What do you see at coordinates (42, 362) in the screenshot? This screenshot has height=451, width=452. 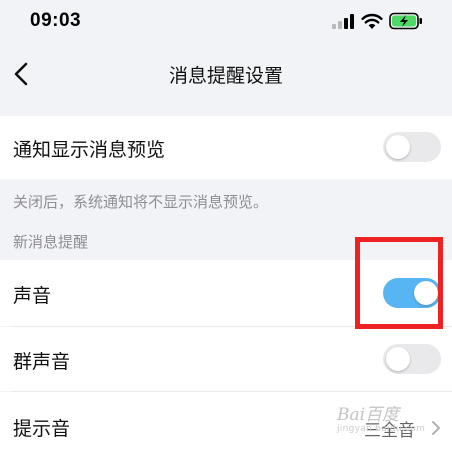 I see `group-sound-setting-label: 群声音` at bounding box center [42, 362].